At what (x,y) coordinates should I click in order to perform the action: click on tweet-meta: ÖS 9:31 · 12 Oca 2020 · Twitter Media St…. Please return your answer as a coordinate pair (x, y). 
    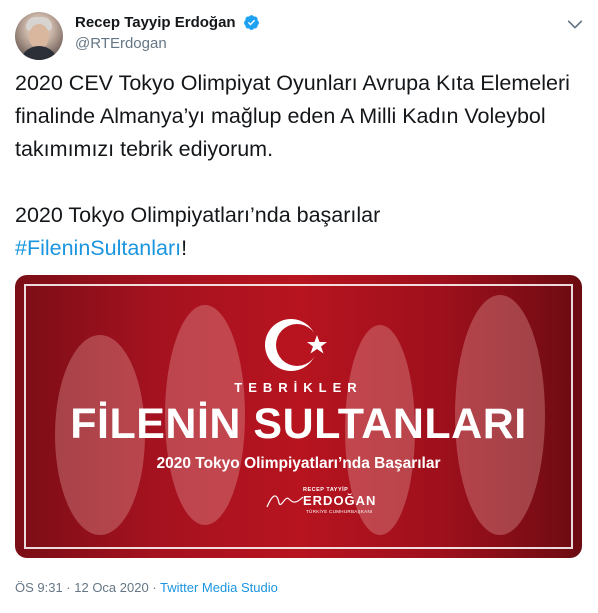
    Looking at the image, I should click on (146, 587).